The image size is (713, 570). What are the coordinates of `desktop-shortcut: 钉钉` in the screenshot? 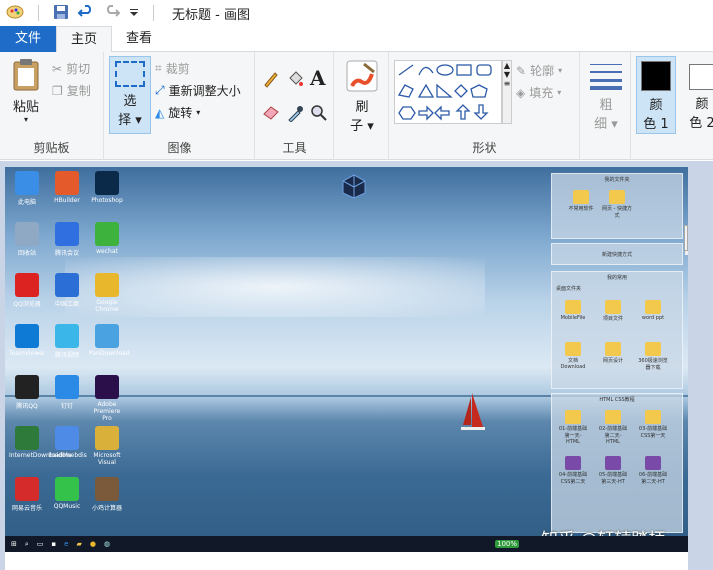 It's located at (67, 392).